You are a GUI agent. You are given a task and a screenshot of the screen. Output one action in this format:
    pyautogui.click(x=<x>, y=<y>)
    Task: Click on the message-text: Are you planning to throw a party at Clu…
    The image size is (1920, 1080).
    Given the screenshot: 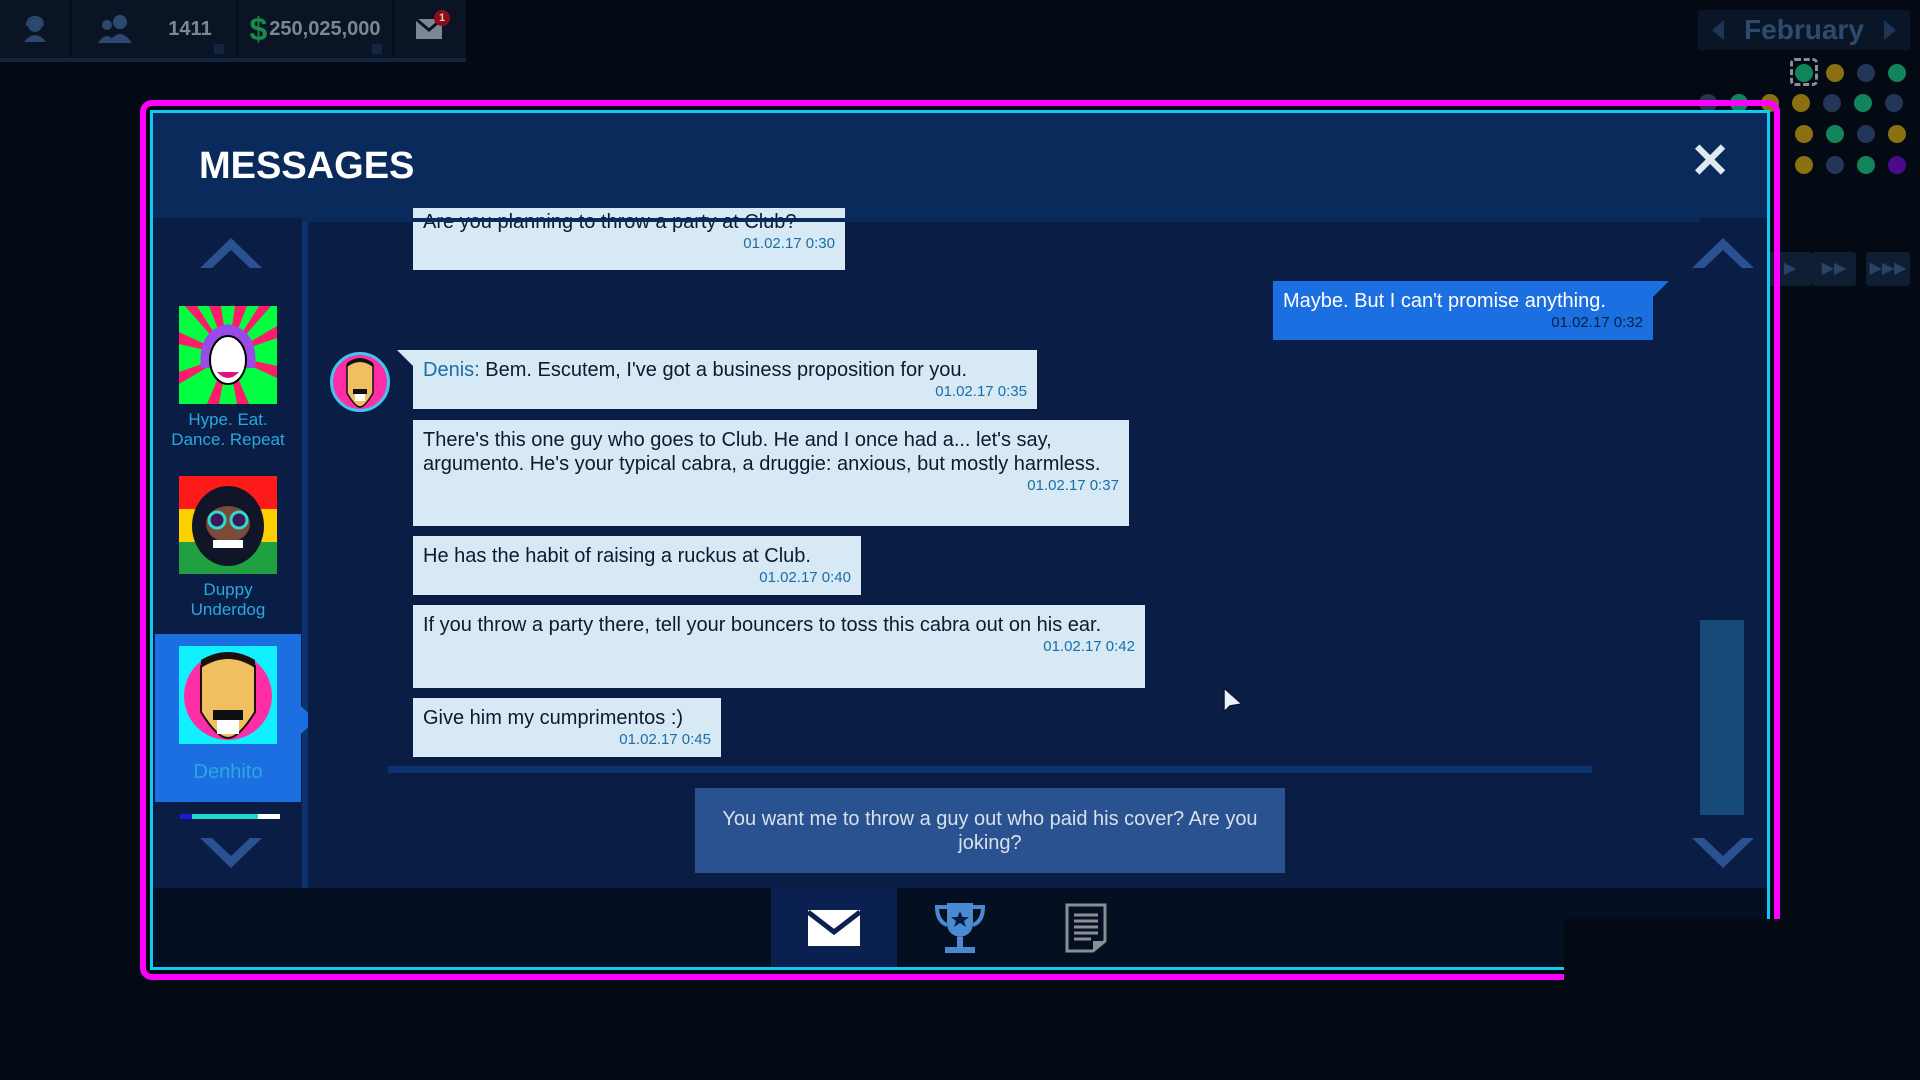 What is the action you would take?
    pyautogui.click(x=610, y=222)
    